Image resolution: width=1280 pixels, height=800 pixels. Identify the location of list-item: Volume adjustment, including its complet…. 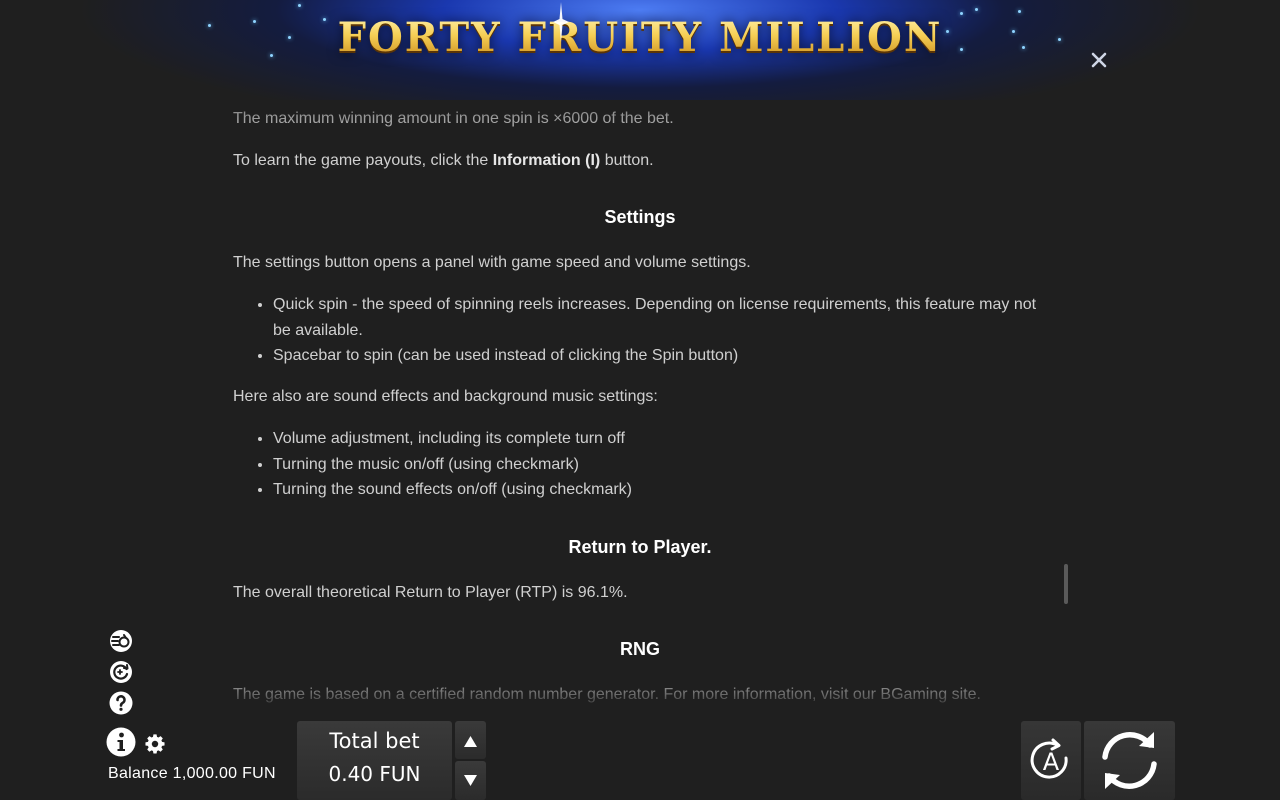
(658, 439).